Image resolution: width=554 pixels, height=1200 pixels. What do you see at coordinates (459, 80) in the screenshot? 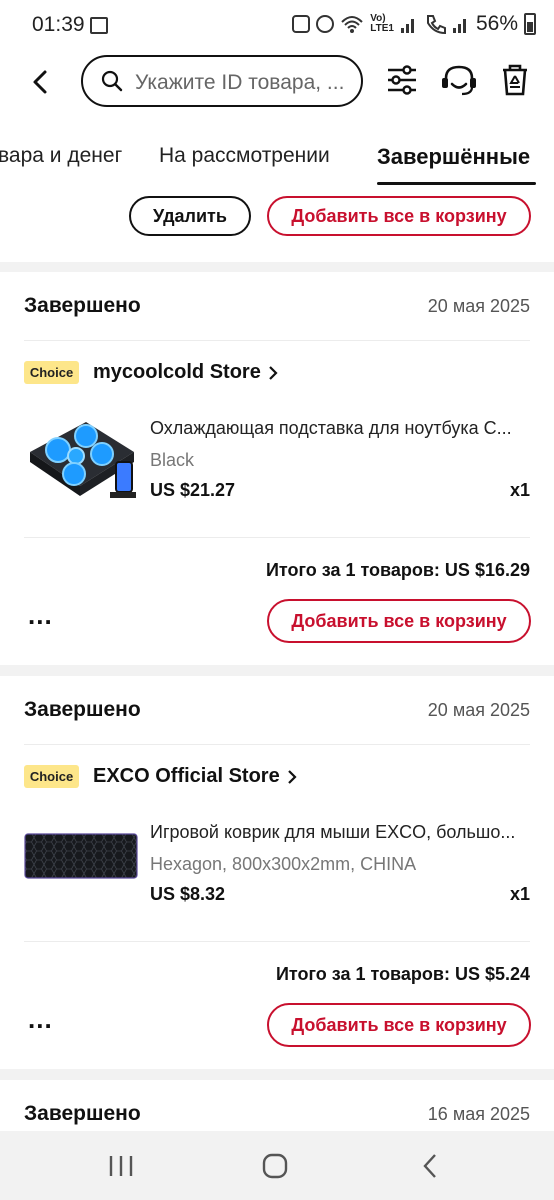
I see `headset-icon` at bounding box center [459, 80].